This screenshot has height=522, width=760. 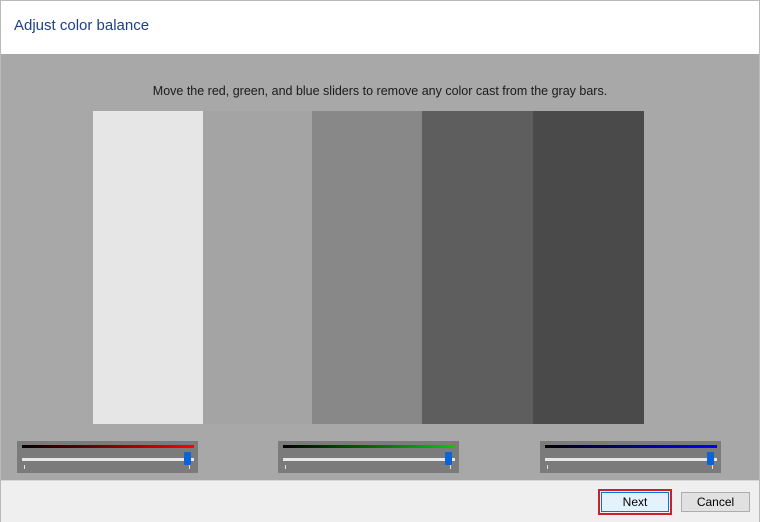 I want to click on next-button: Next, so click(x=635, y=502).